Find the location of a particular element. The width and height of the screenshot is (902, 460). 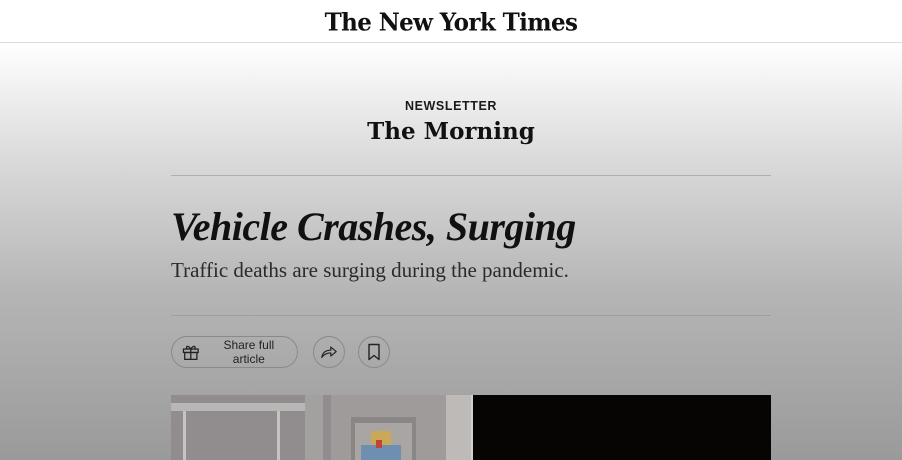

save-article-button is located at coordinates (374, 352).